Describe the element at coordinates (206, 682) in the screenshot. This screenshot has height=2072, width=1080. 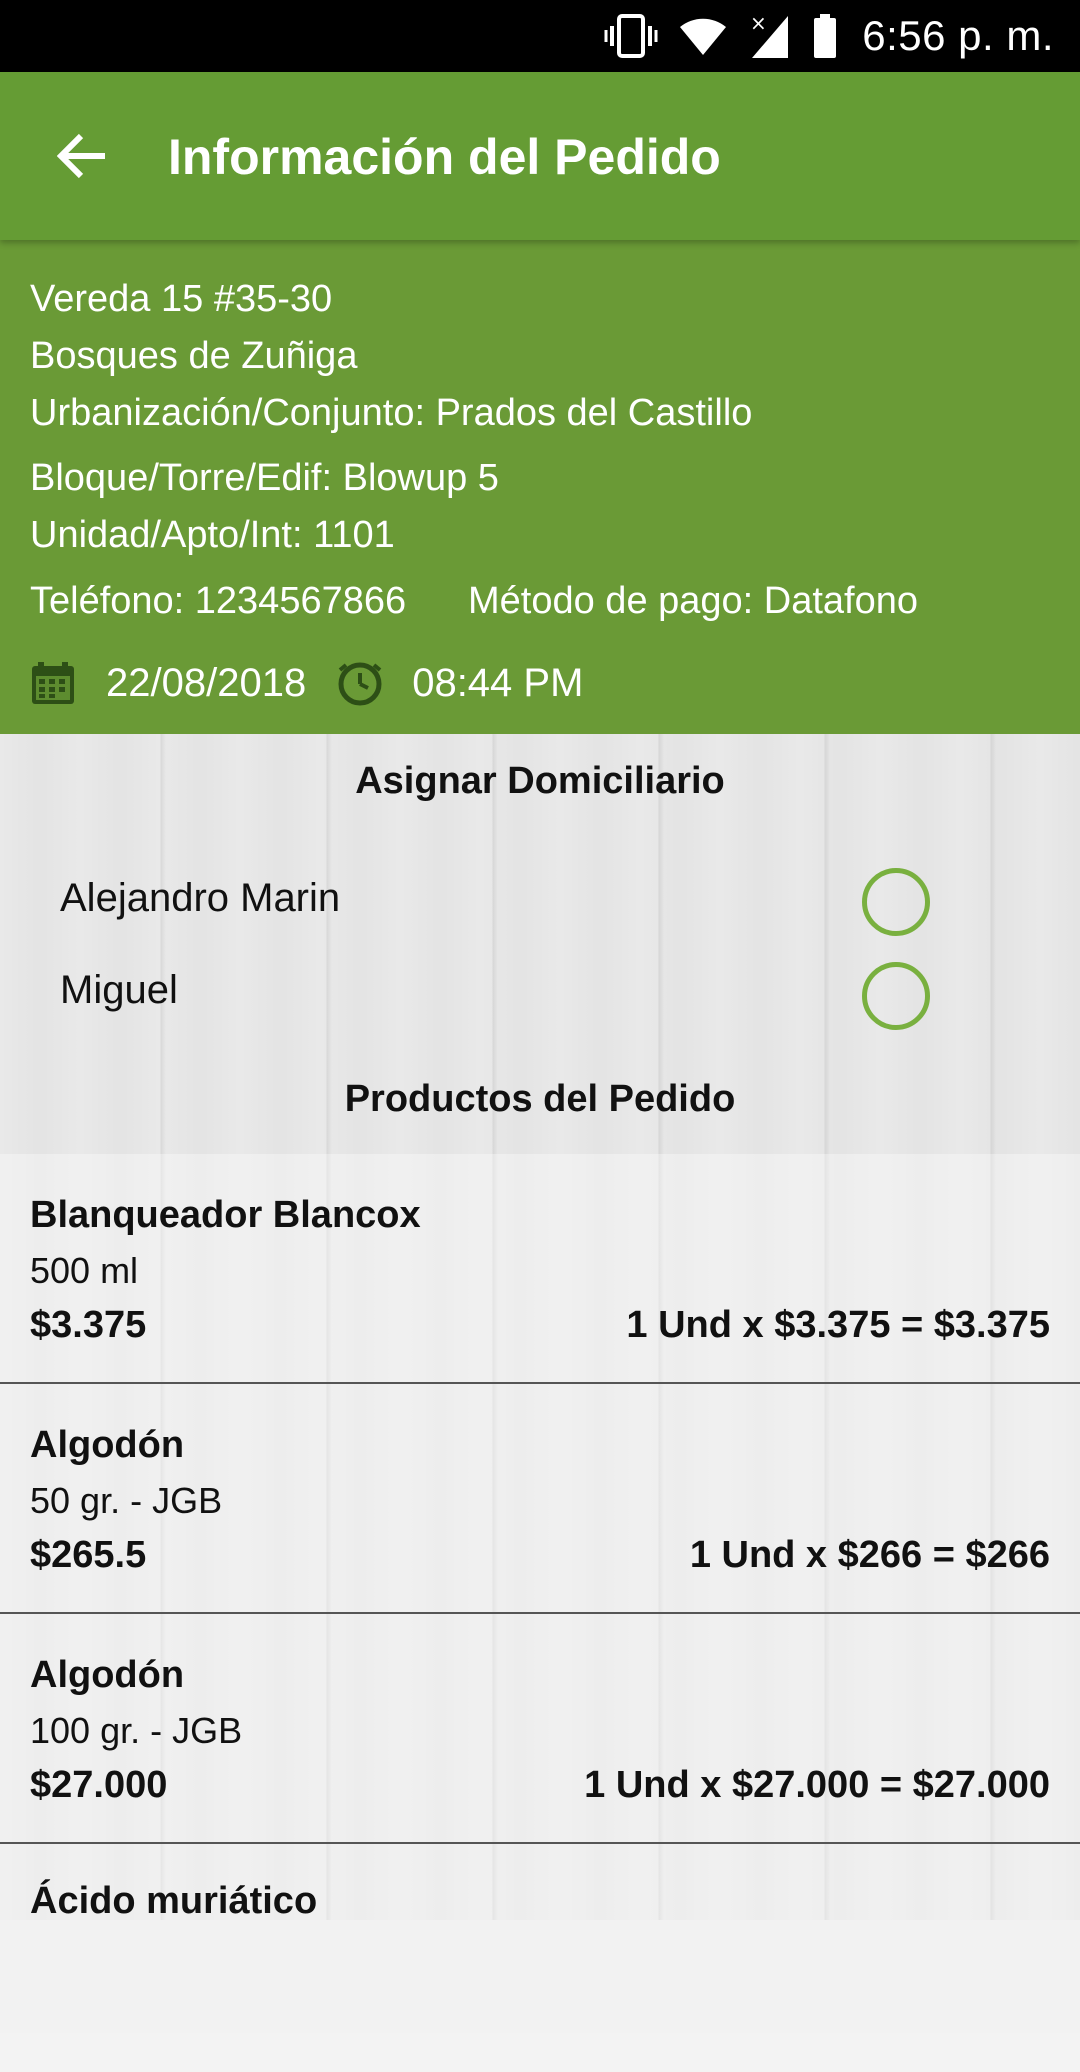
I see `order-date: 22/08/2018` at that location.